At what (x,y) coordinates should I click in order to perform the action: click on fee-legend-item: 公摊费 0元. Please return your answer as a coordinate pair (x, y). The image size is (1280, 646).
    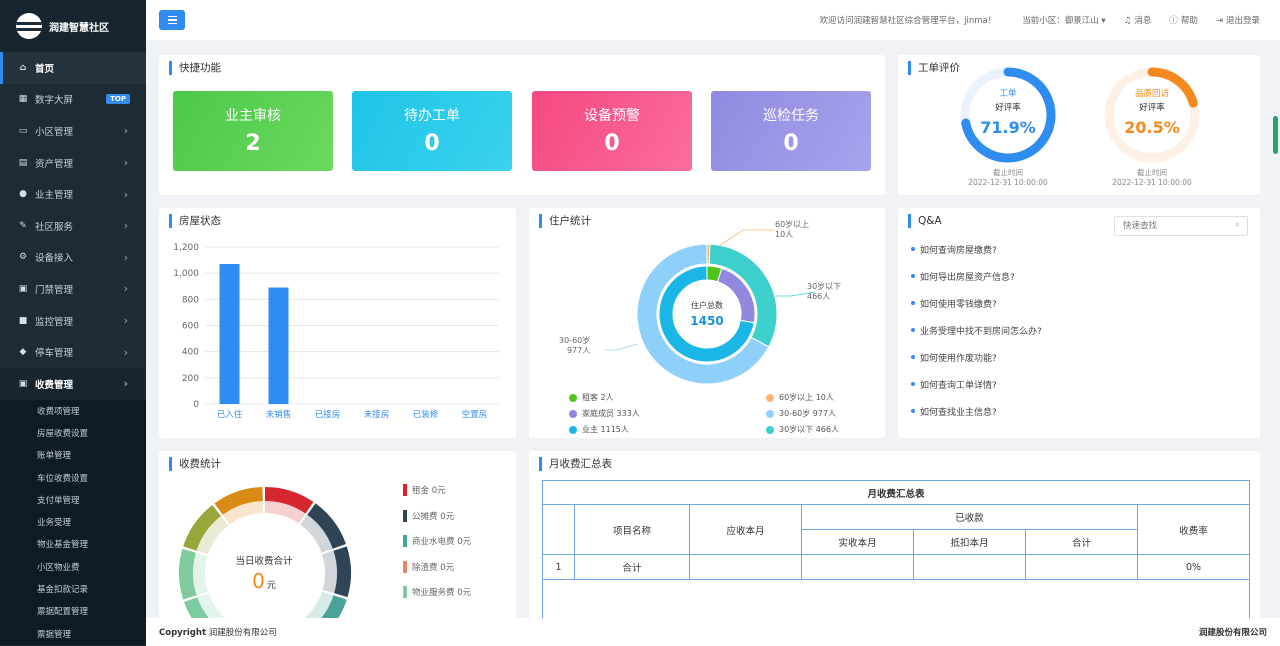
    Looking at the image, I should click on (428, 515).